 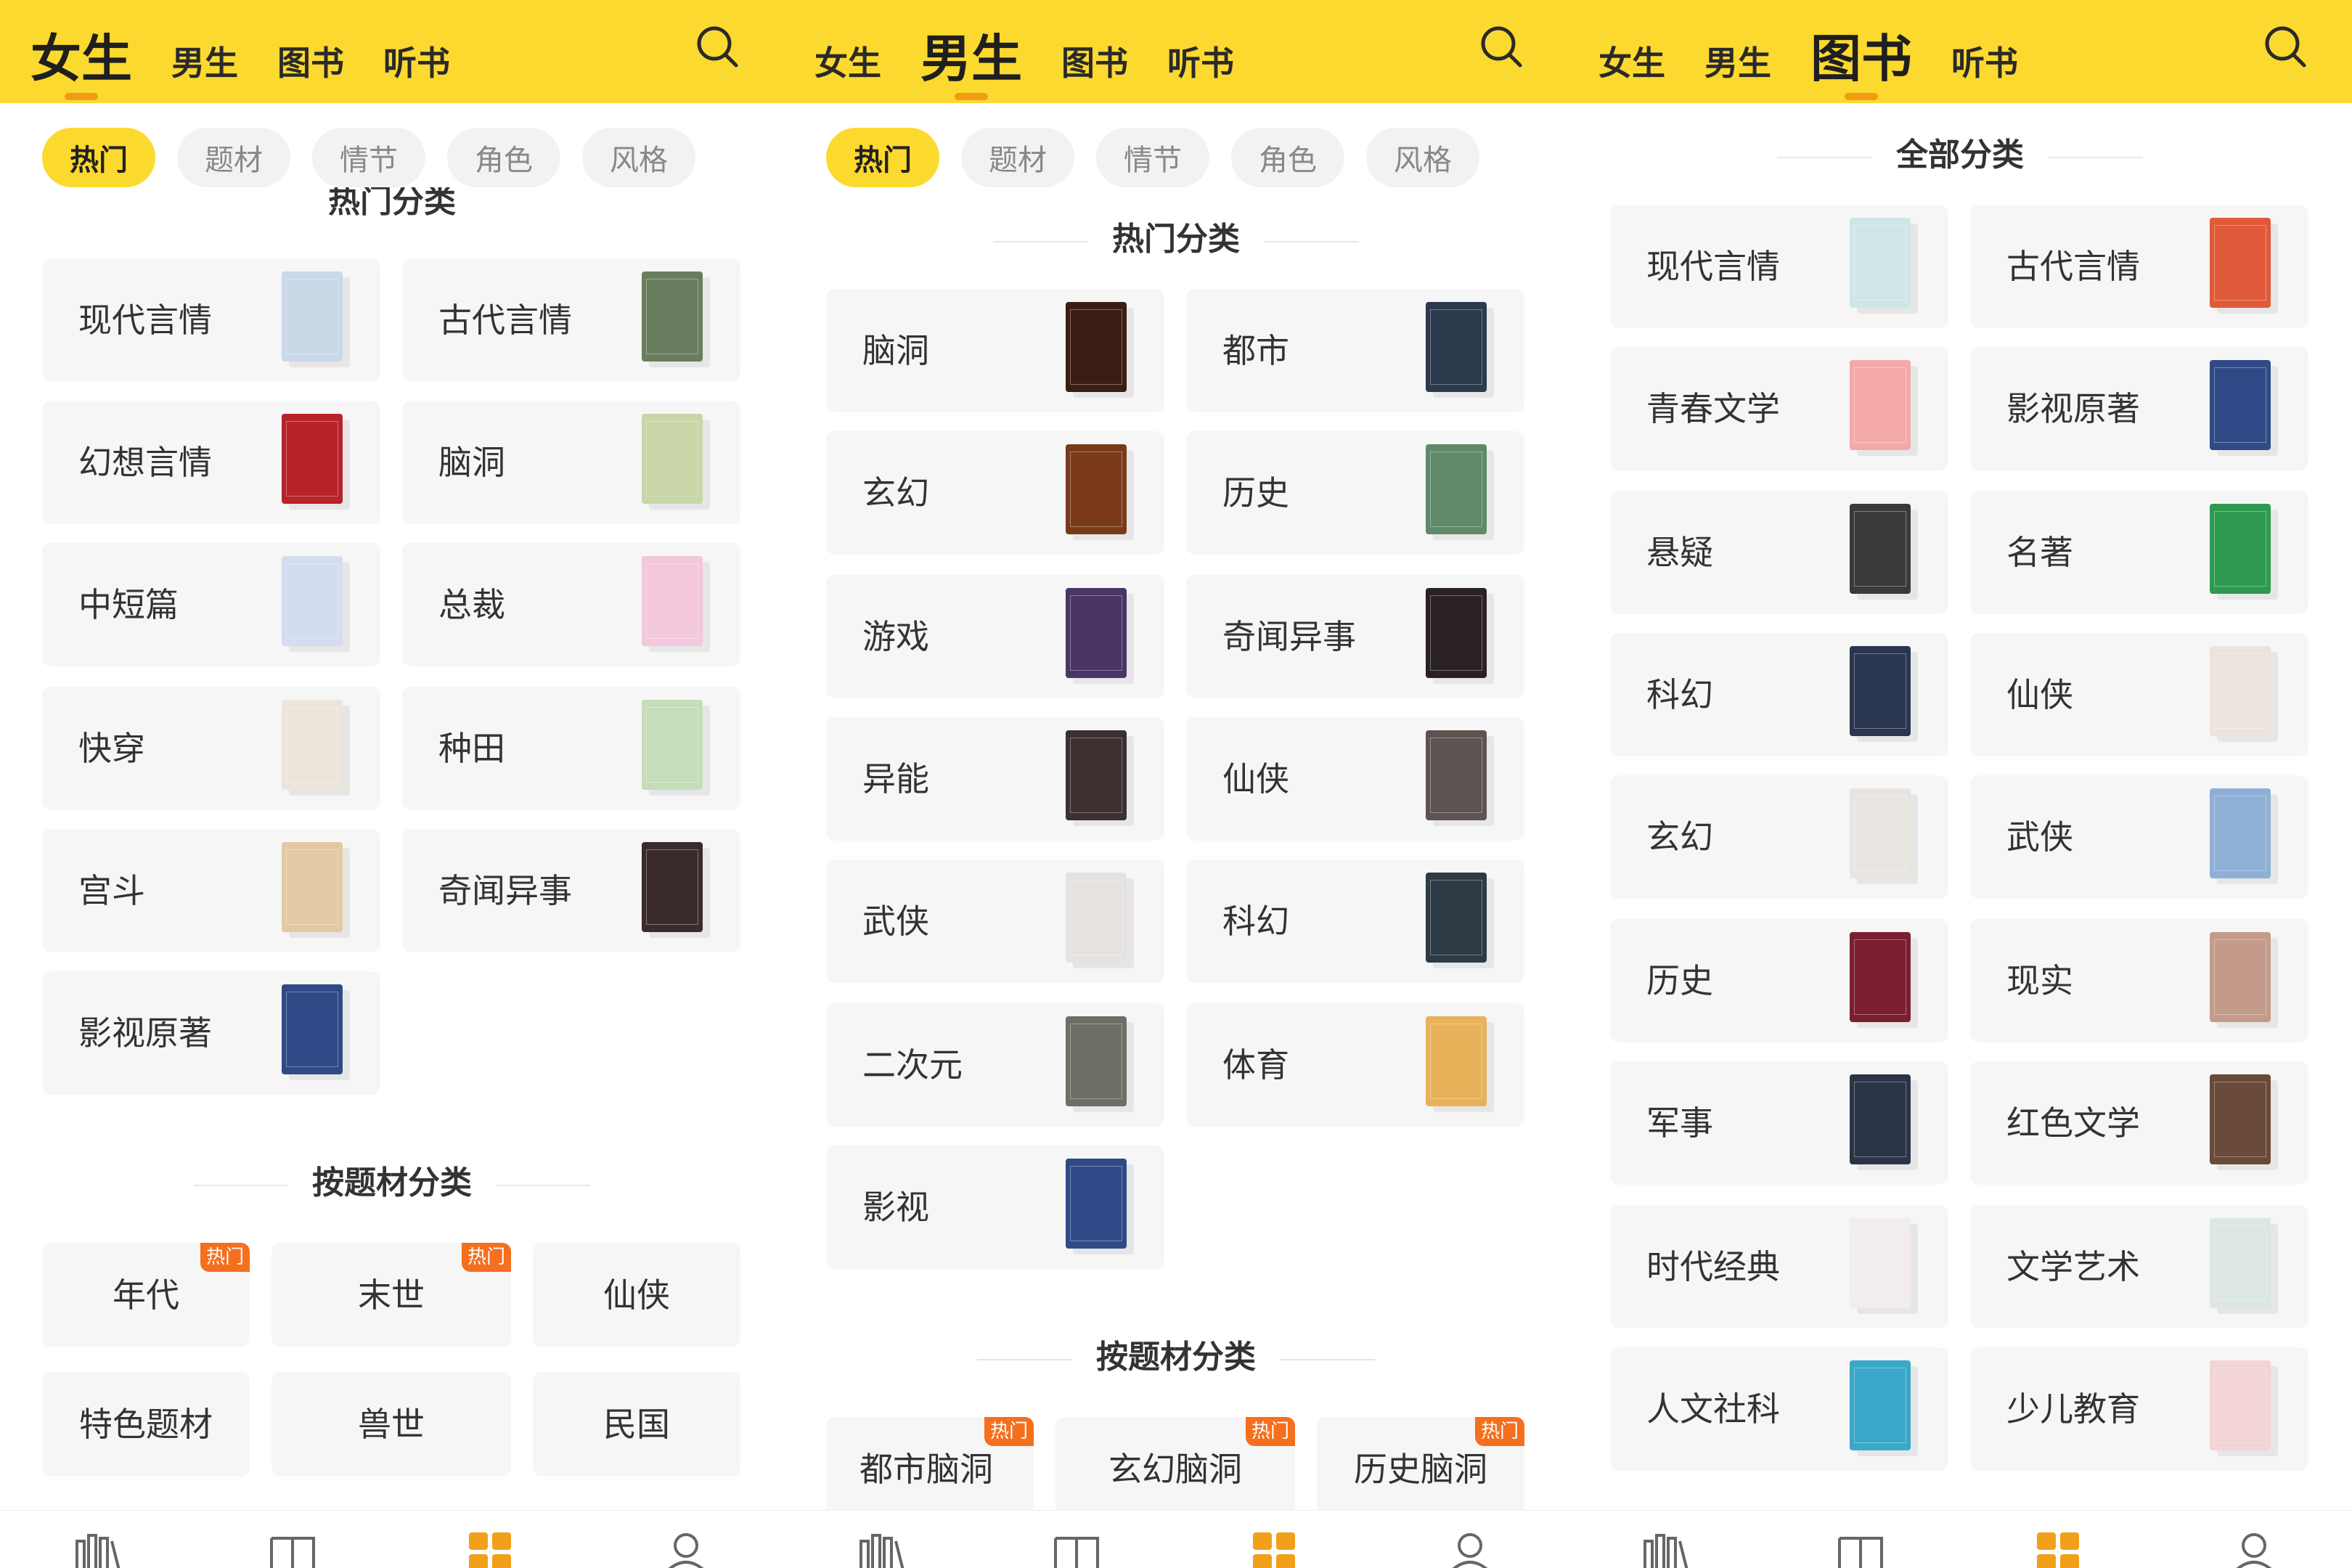 I want to click on category-card: 二次元, so click(x=995, y=1065).